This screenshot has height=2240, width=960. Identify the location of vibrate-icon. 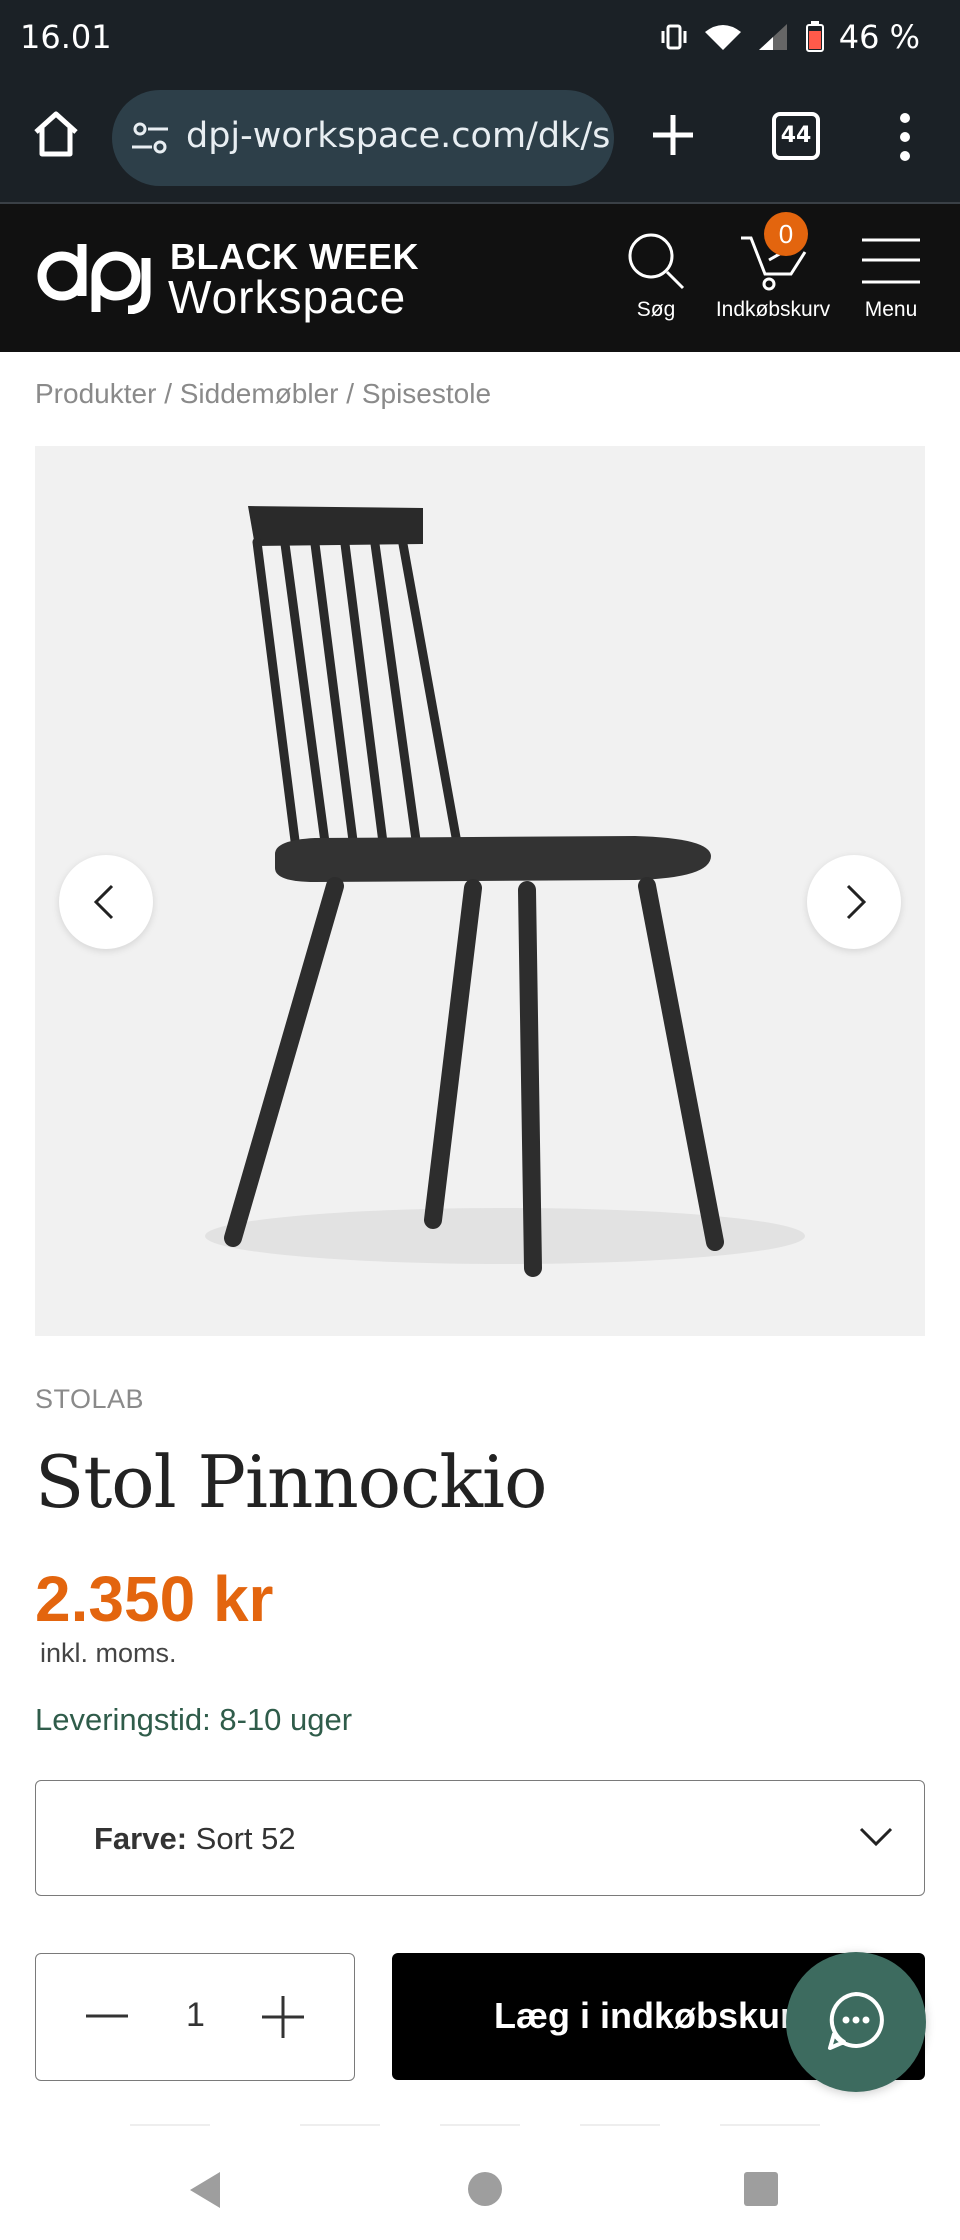
(674, 37).